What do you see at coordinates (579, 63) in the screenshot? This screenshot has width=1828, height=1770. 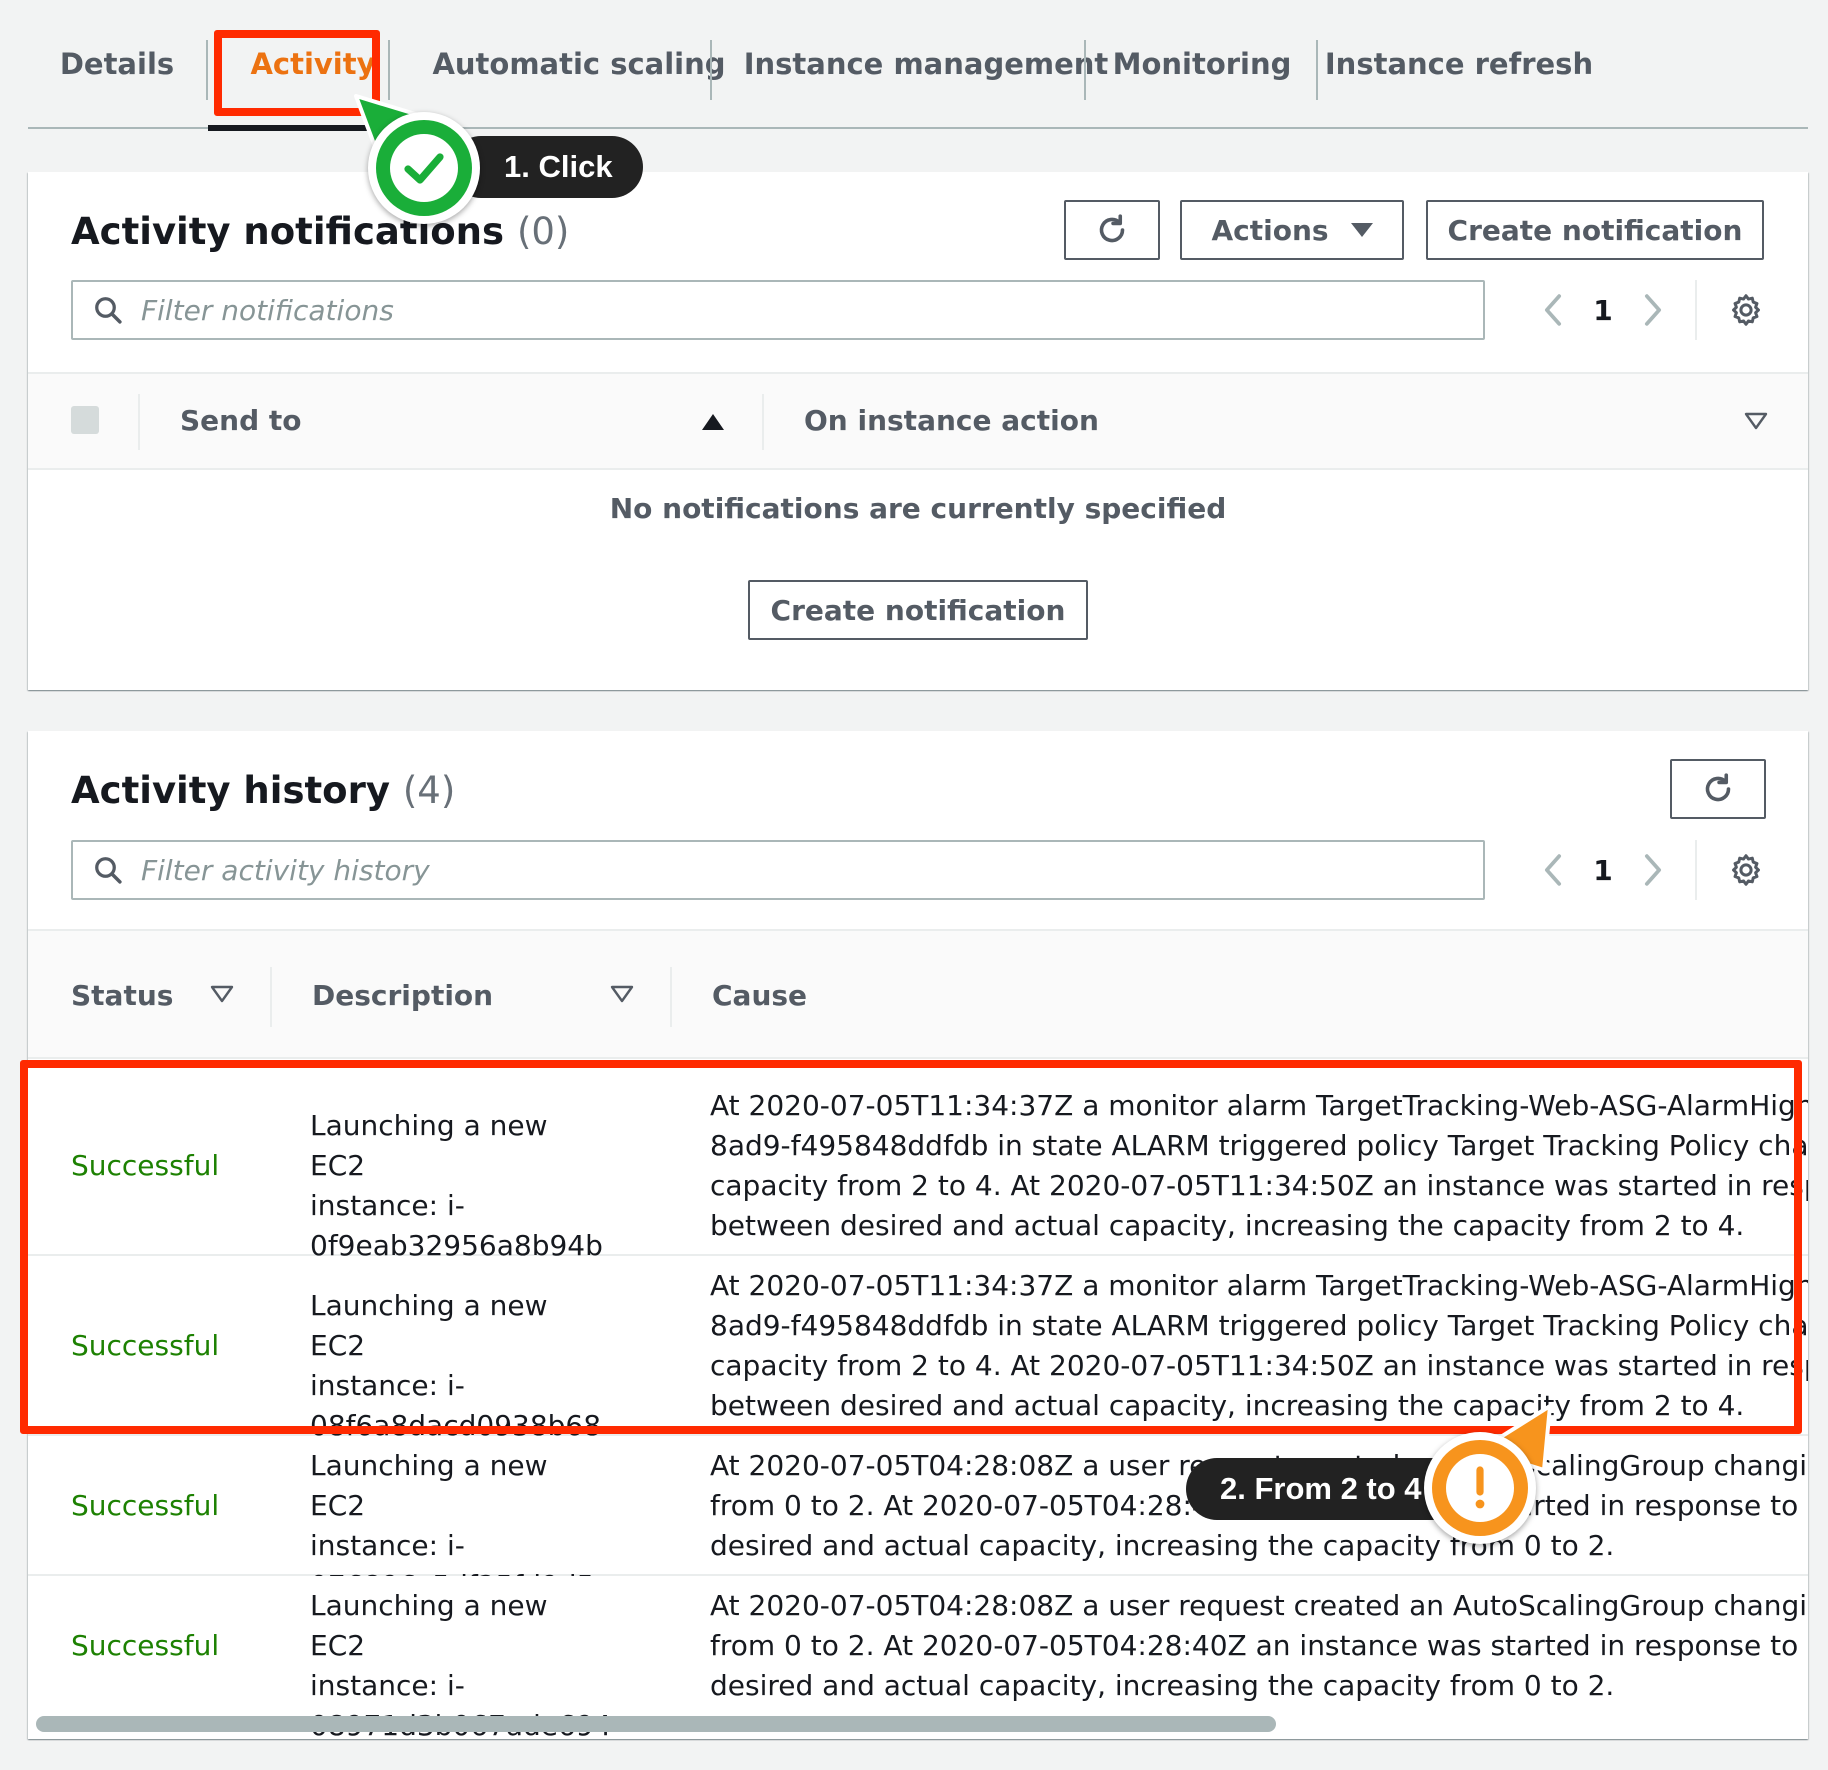 I see `tab-automatic-scaling: Automatic scaling` at bounding box center [579, 63].